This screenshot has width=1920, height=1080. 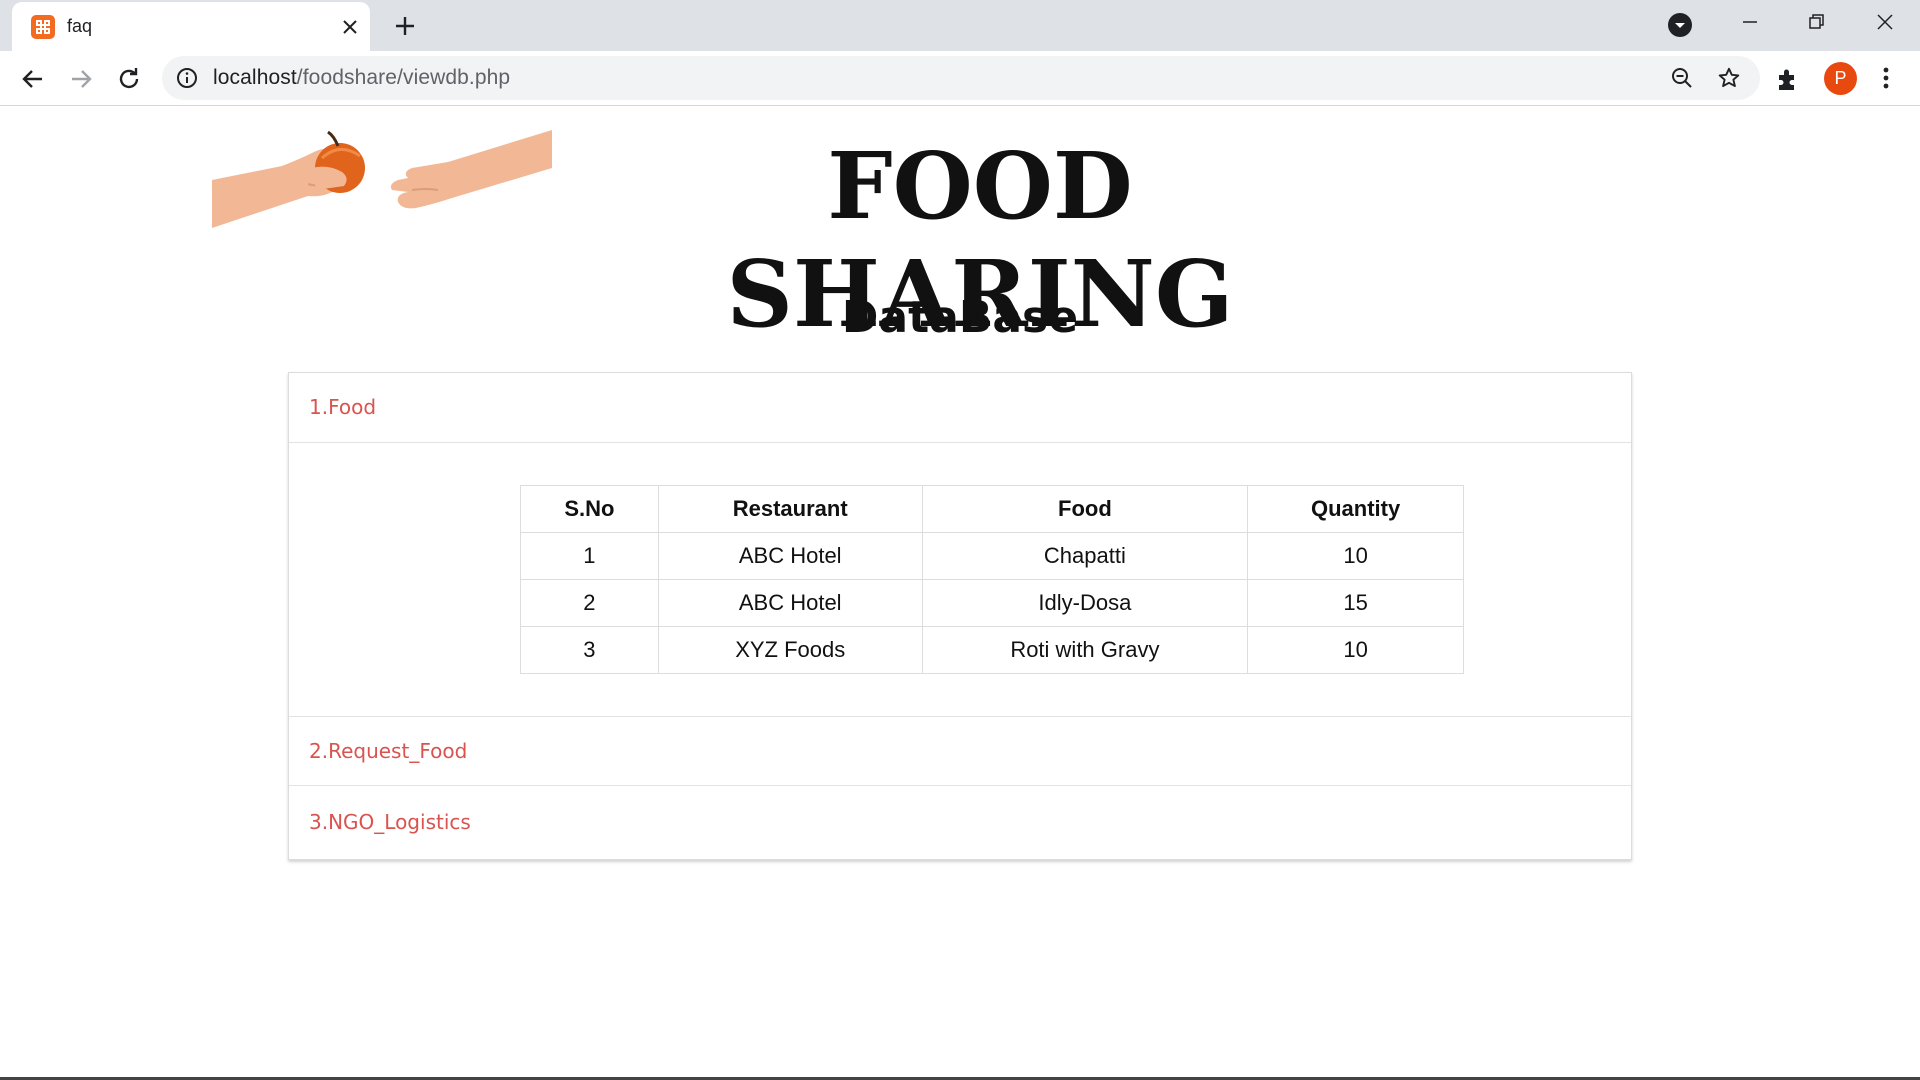 What do you see at coordinates (960, 317) in the screenshot?
I see `page-heading: DataBase` at bounding box center [960, 317].